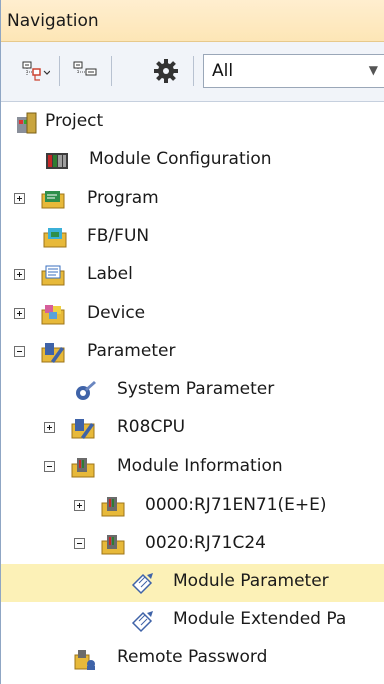 Image resolution: width=384 pixels, height=684 pixels. Describe the element at coordinates (85, 68) in the screenshot. I see `collapse-tree-icon` at that location.